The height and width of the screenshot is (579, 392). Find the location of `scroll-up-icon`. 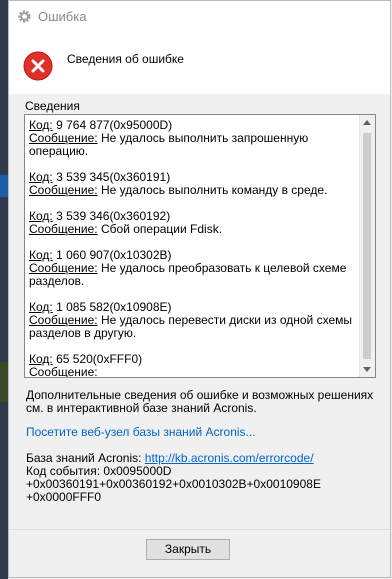

scroll-up-icon is located at coordinates (367, 122).